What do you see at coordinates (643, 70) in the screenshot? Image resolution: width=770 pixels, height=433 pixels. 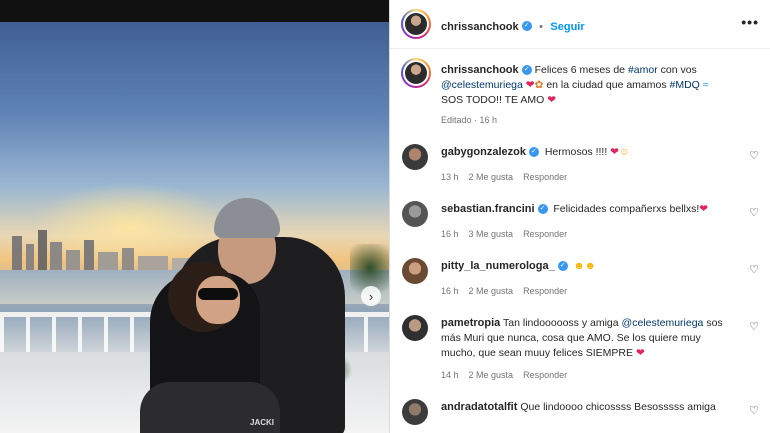 I see `hashtag-amor: #amor` at bounding box center [643, 70].